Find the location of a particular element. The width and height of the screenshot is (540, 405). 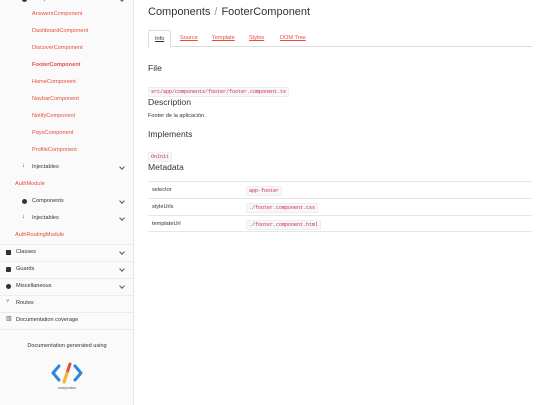

documentation-generated-text: Documentation generated using is located at coordinates (67, 346).